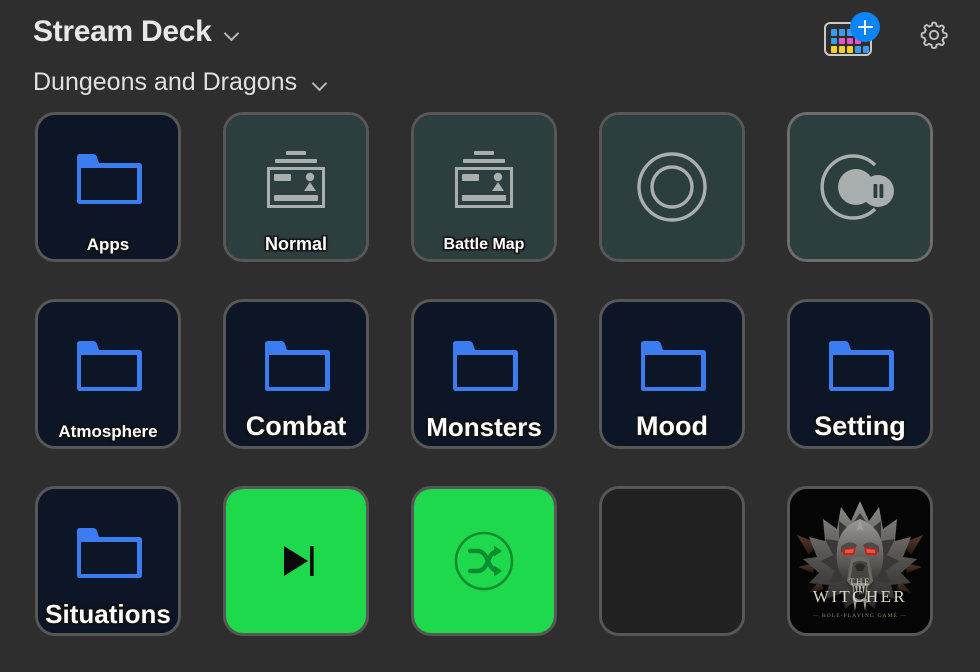  I want to click on key-surface: THE WITCHER — ROLE-PLAYING GAME —, so click(860, 561).